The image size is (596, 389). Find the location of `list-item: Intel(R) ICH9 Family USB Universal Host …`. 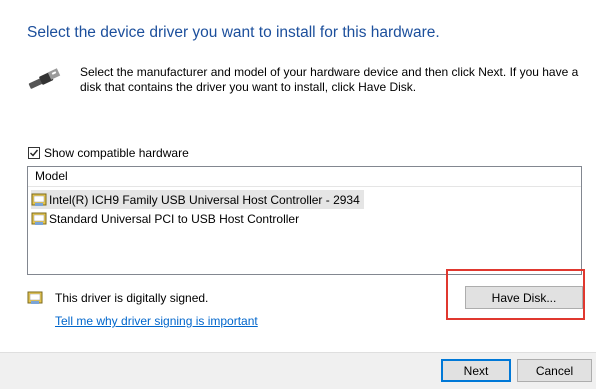

list-item: Intel(R) ICH9 Family USB Universal Host … is located at coordinates (197, 199).